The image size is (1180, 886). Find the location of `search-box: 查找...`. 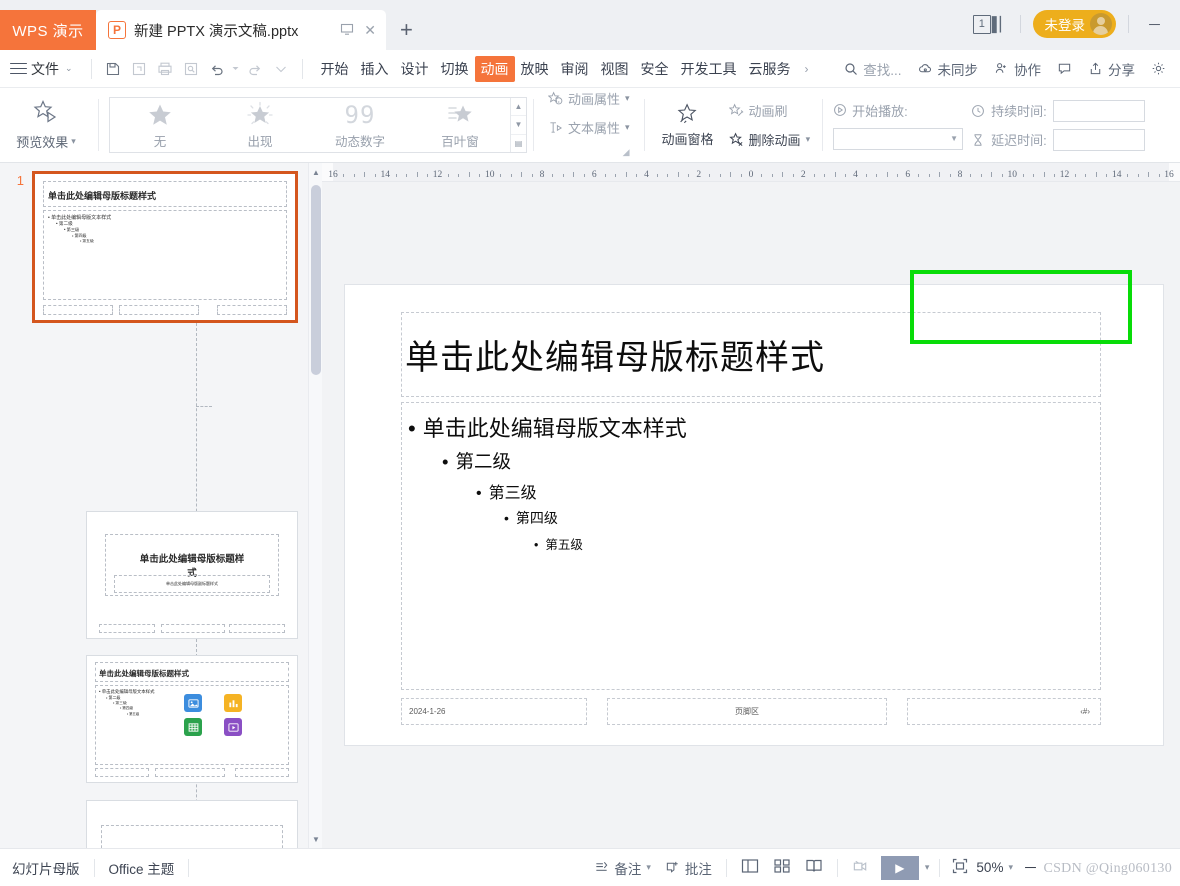

search-box: 查找... is located at coordinates (873, 69).